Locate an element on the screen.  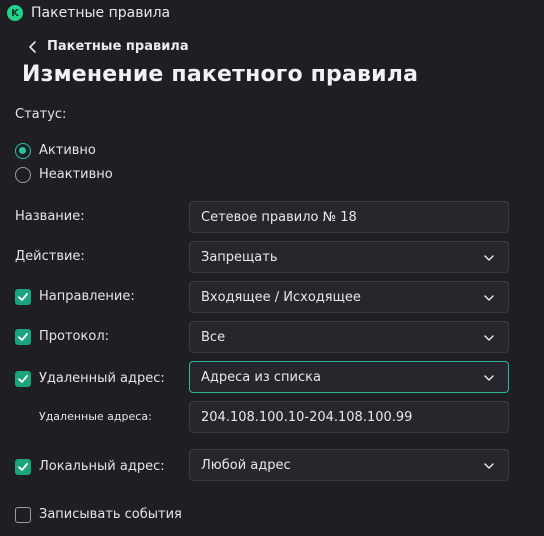
back-button is located at coordinates (33, 47).